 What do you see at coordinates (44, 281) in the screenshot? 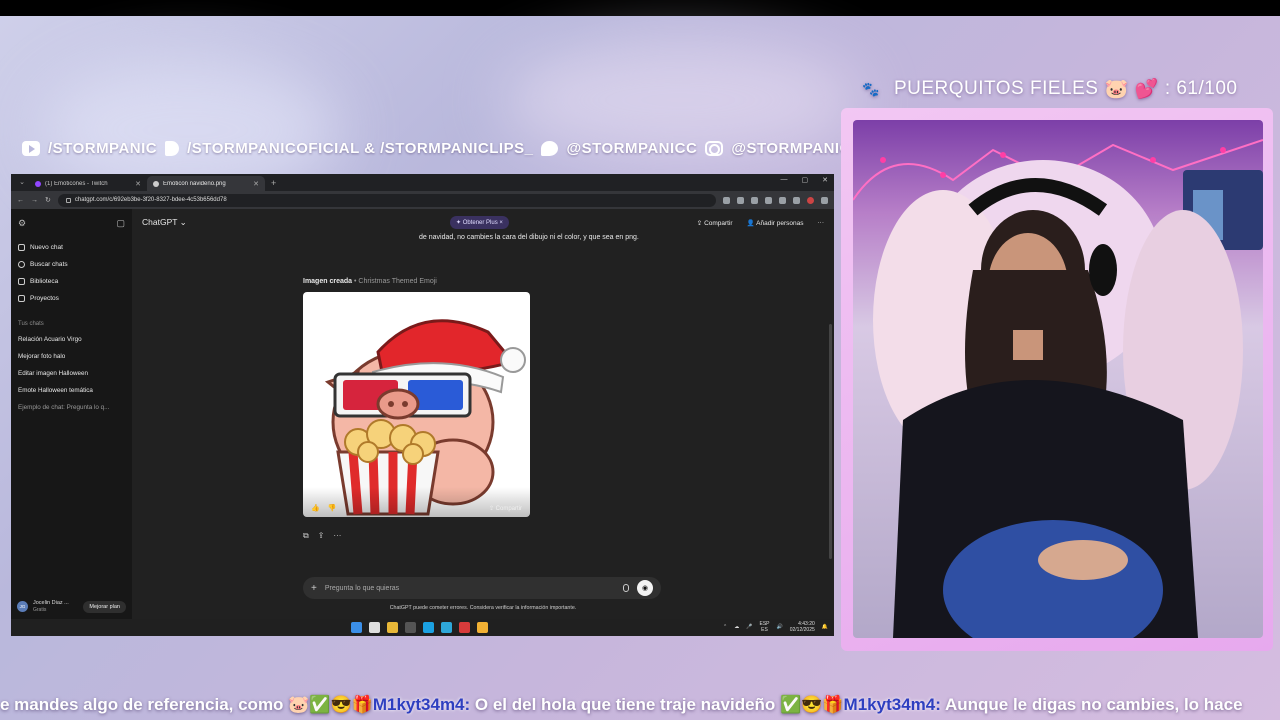
I see `sidebar-item-label: Biblioteca` at bounding box center [44, 281].